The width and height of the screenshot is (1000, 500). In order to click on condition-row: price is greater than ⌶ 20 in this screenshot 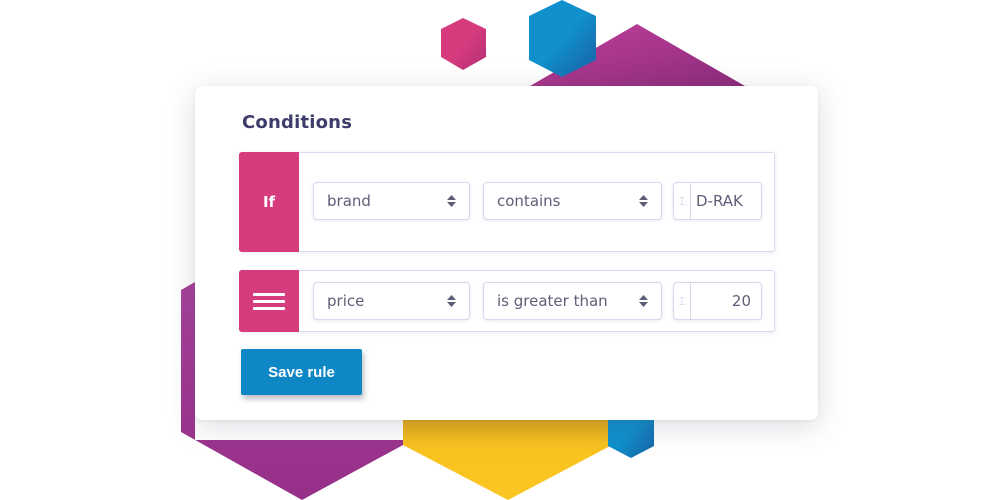, I will do `click(507, 301)`.